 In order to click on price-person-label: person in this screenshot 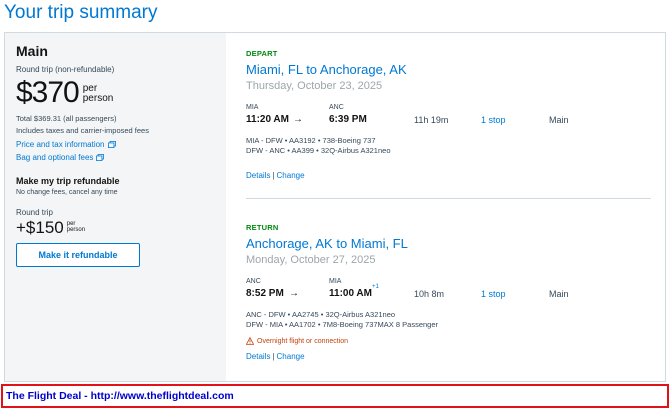, I will do `click(98, 98)`.